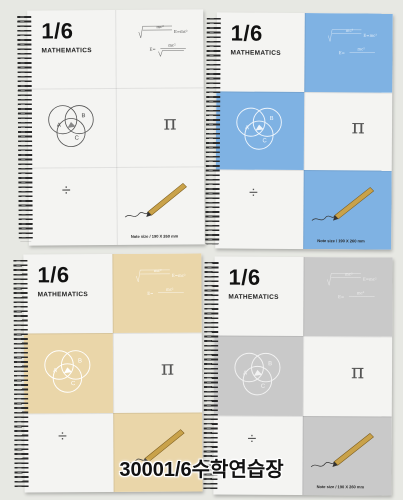 This screenshot has height=500, width=403. I want to click on product-caption: 30001/6수학연습장, so click(201, 470).